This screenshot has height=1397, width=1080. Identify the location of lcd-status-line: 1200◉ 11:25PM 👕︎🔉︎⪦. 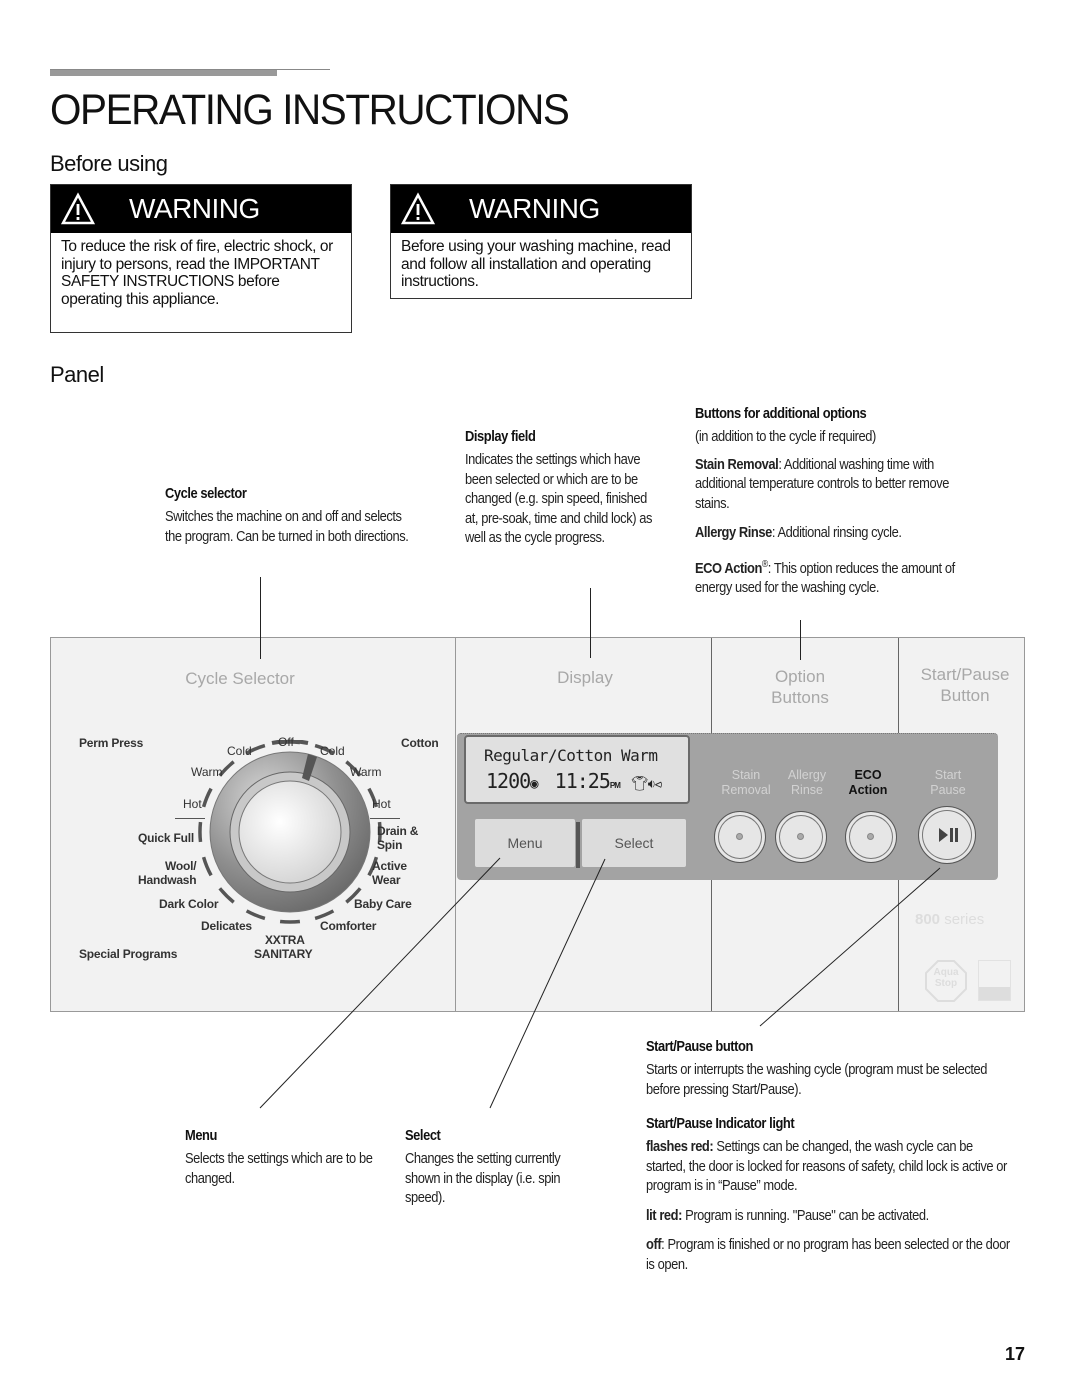
(574, 781).